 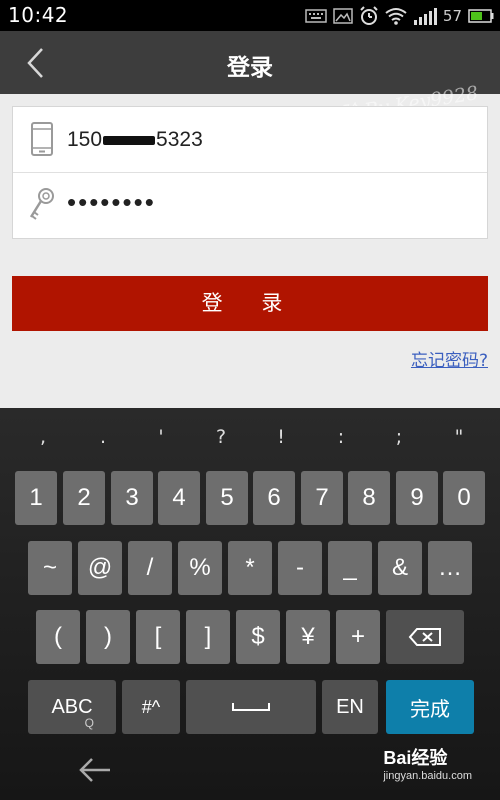 What do you see at coordinates (399, 437) in the screenshot?
I see `suggestion-key: ;` at bounding box center [399, 437].